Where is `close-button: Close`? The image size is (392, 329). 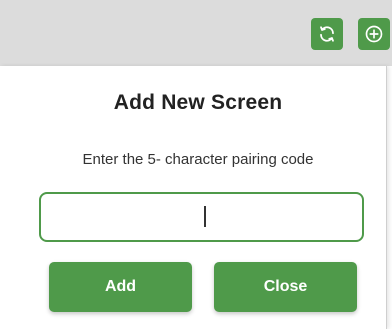
close-button: Close is located at coordinates (285, 287).